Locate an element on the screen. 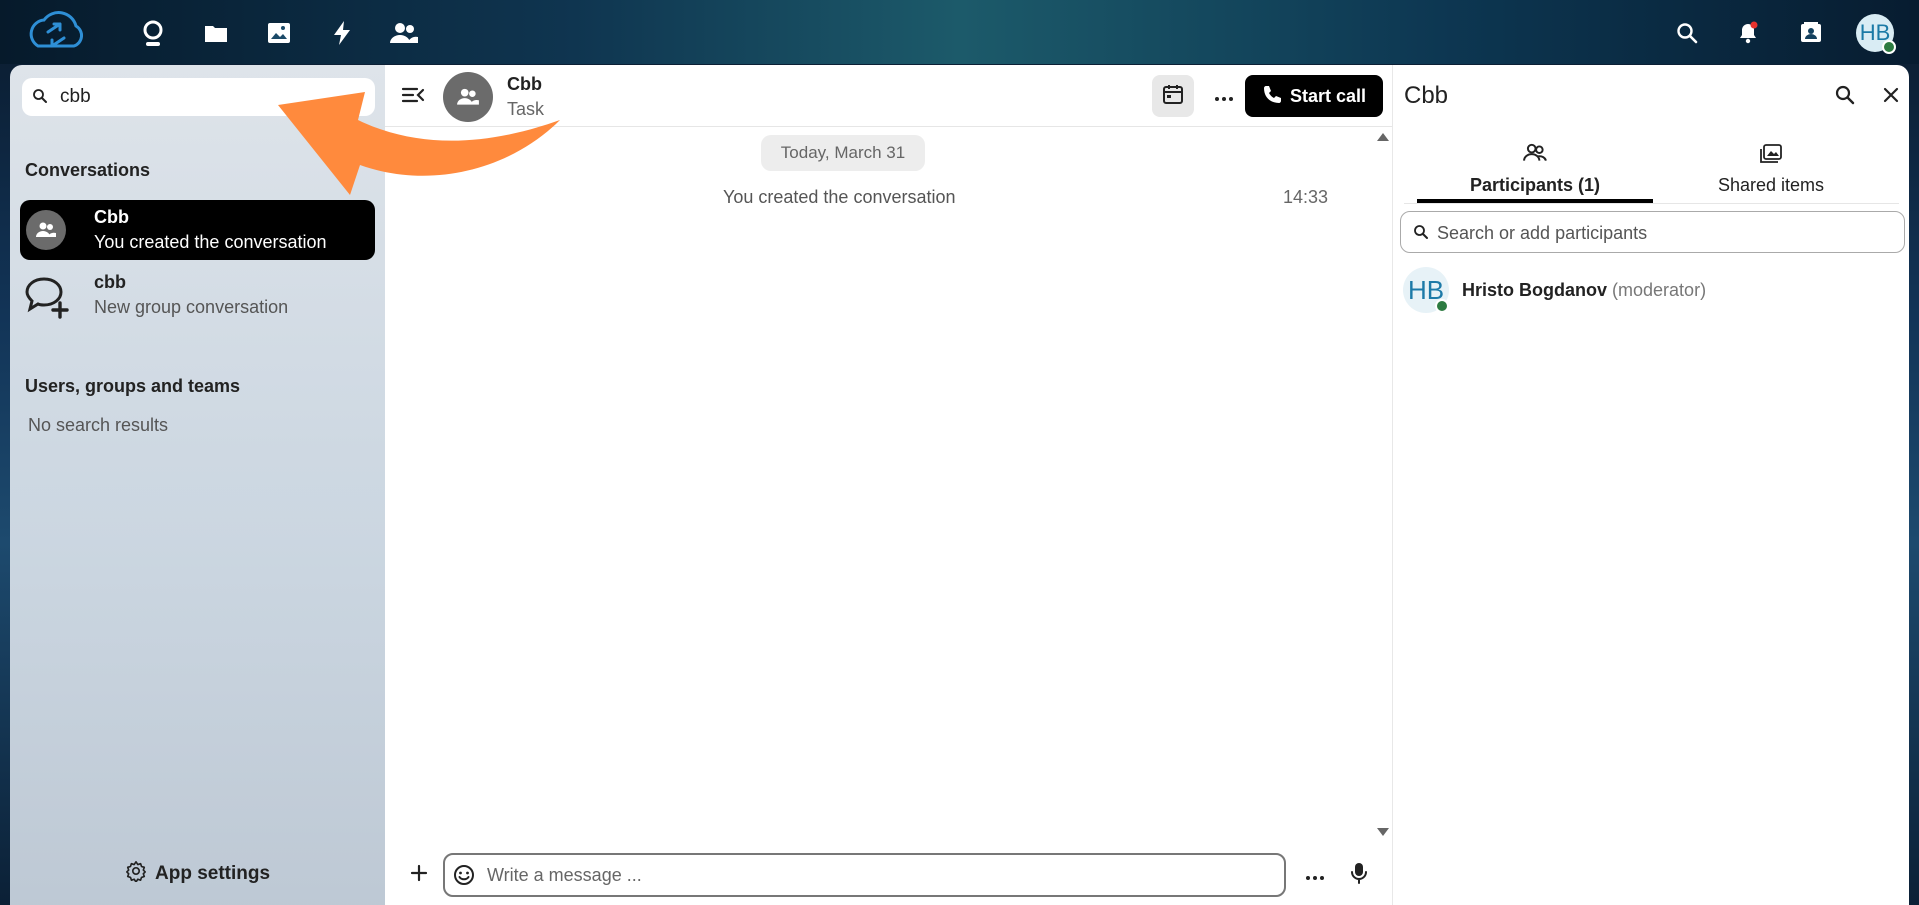  participants-icon is located at coordinates (1535, 153).